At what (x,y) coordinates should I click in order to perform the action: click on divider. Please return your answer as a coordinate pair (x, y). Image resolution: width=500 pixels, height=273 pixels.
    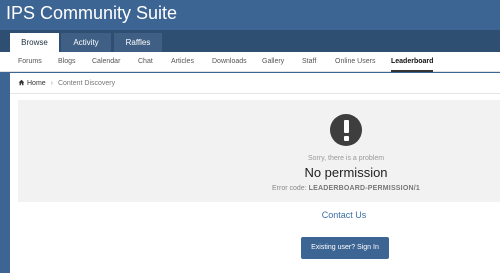
    Looking at the image, I should click on (255, 93).